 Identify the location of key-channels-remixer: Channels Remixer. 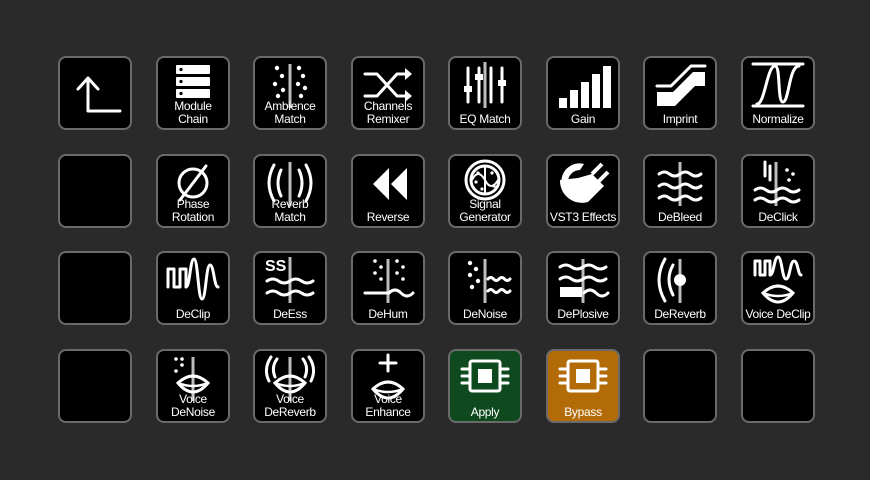
(388, 93).